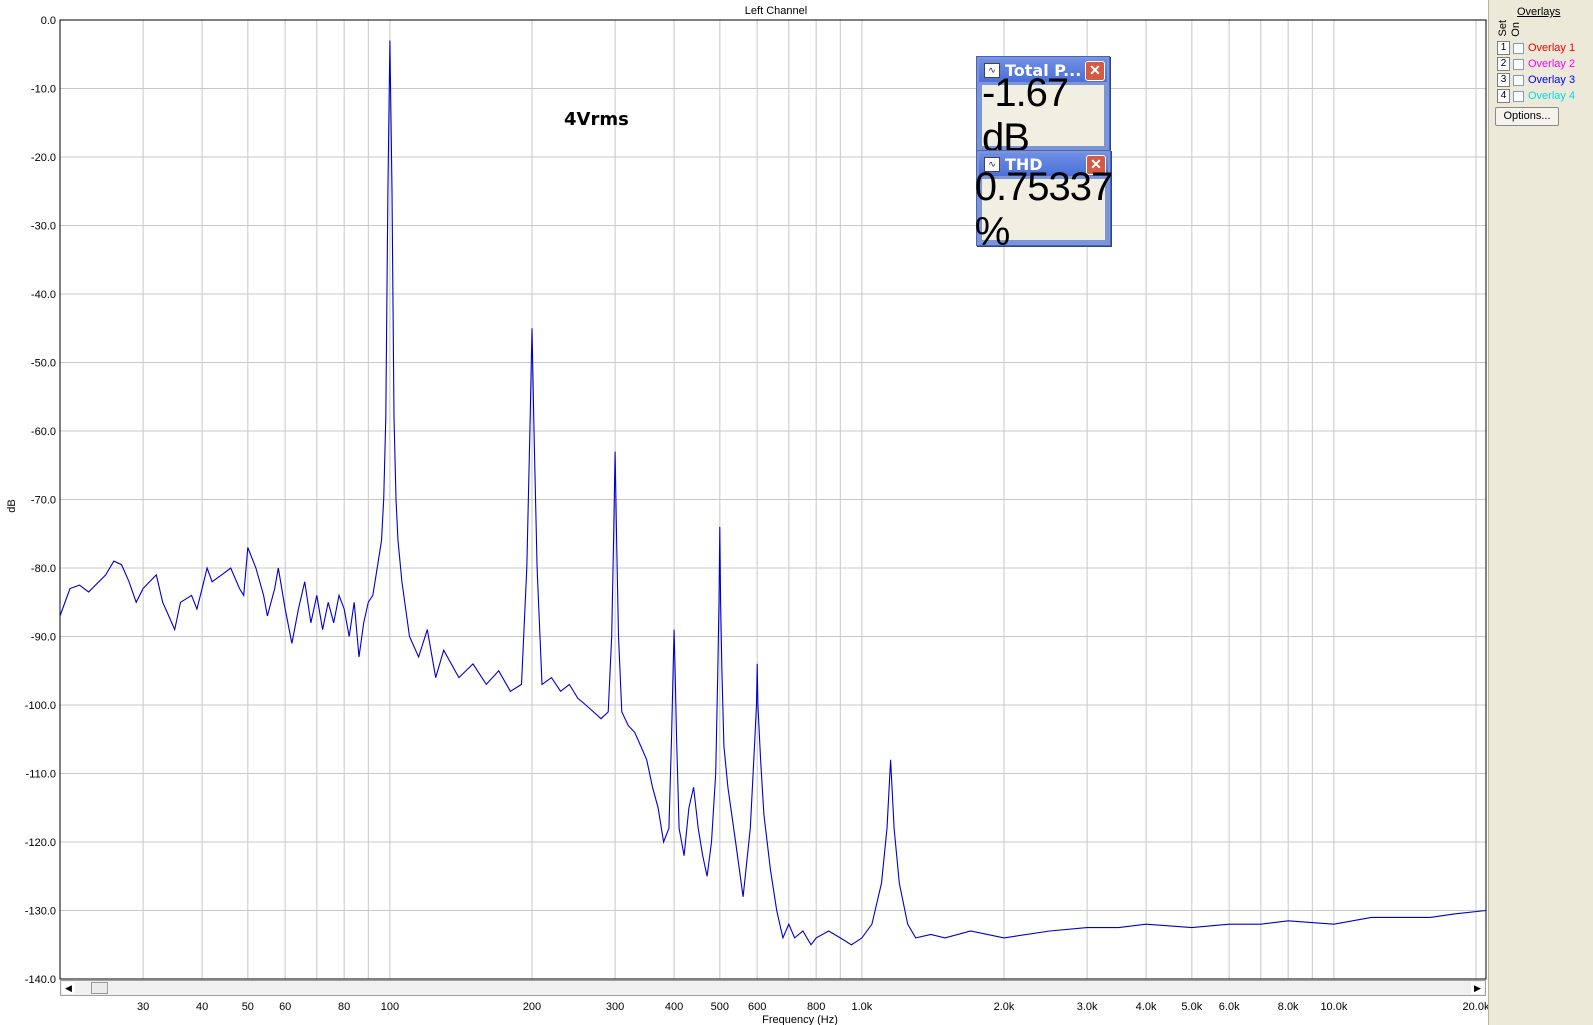 The height and width of the screenshot is (1025, 1593). What do you see at coordinates (40, 980) in the screenshot?
I see `y-tick-label: -140.0` at bounding box center [40, 980].